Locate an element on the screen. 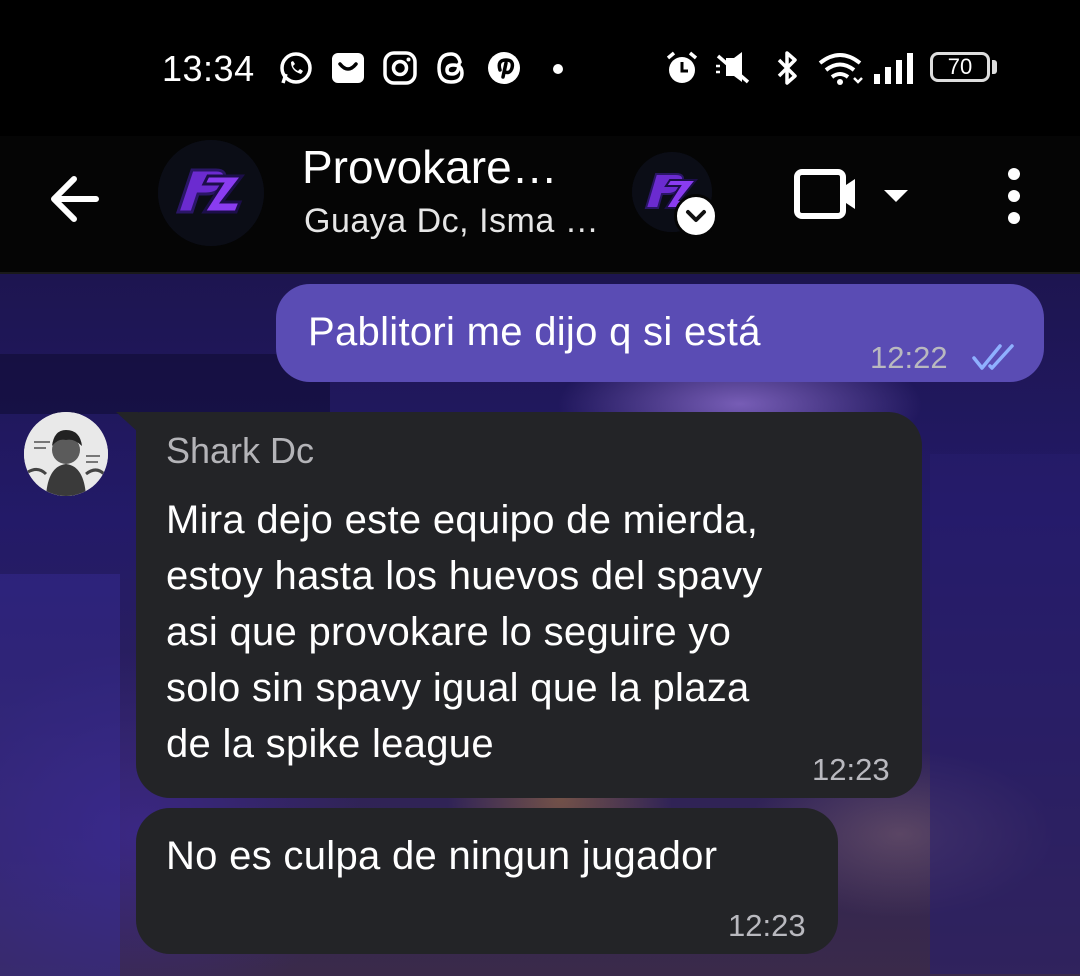 This screenshot has height=976, width=1080. signal-icon is located at coordinates (894, 68).